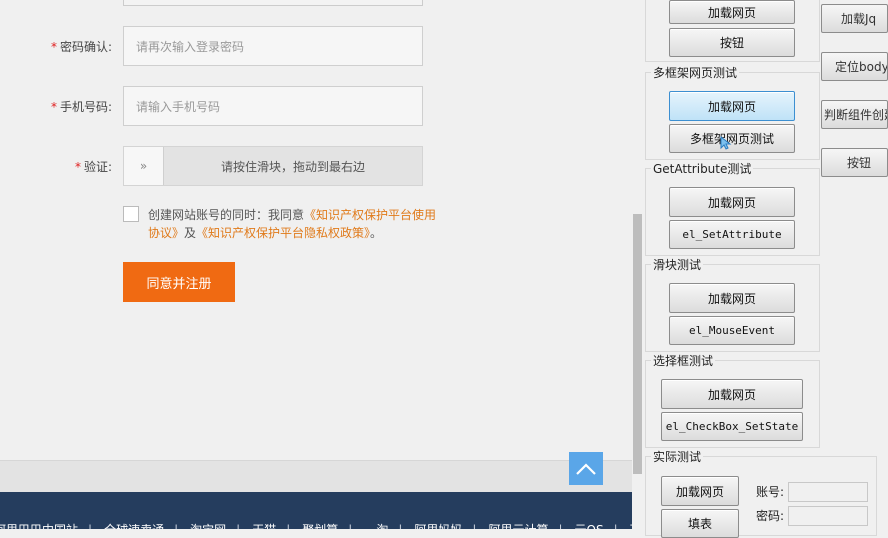 The width and height of the screenshot is (888, 538). I want to click on get-attribute-title: GetAttribute测试, so click(702, 168).